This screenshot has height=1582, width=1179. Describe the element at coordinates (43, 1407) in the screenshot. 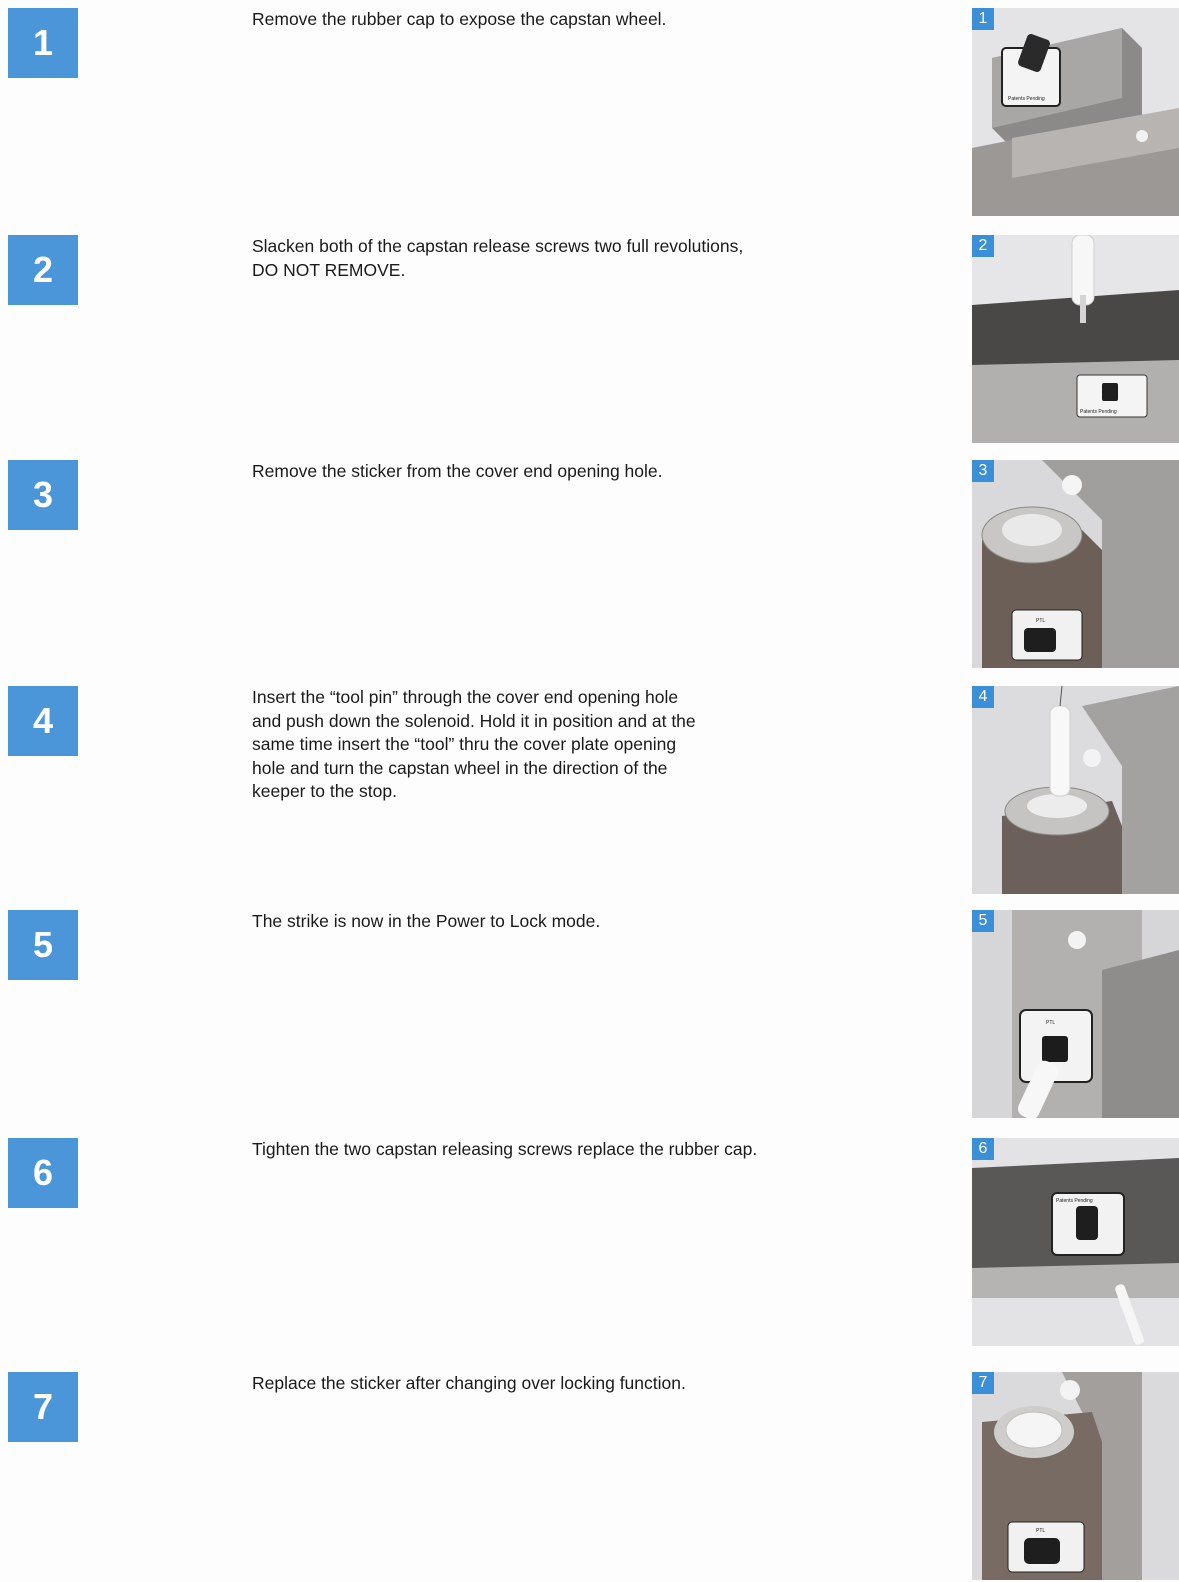

I see `step-number-badge: 7` at that location.